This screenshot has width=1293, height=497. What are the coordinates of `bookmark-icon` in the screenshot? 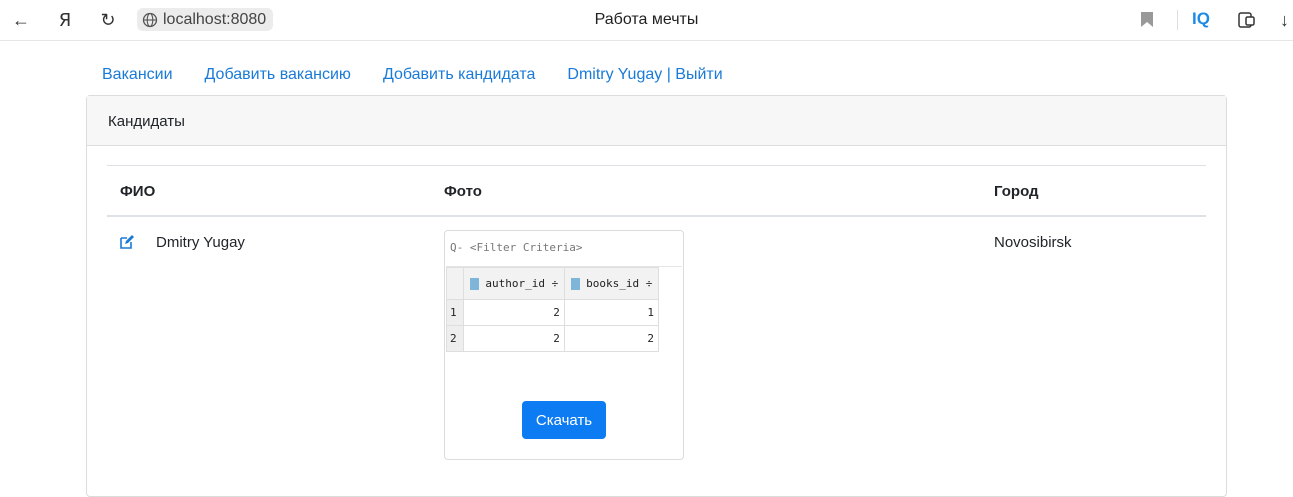 It's located at (1147, 19).